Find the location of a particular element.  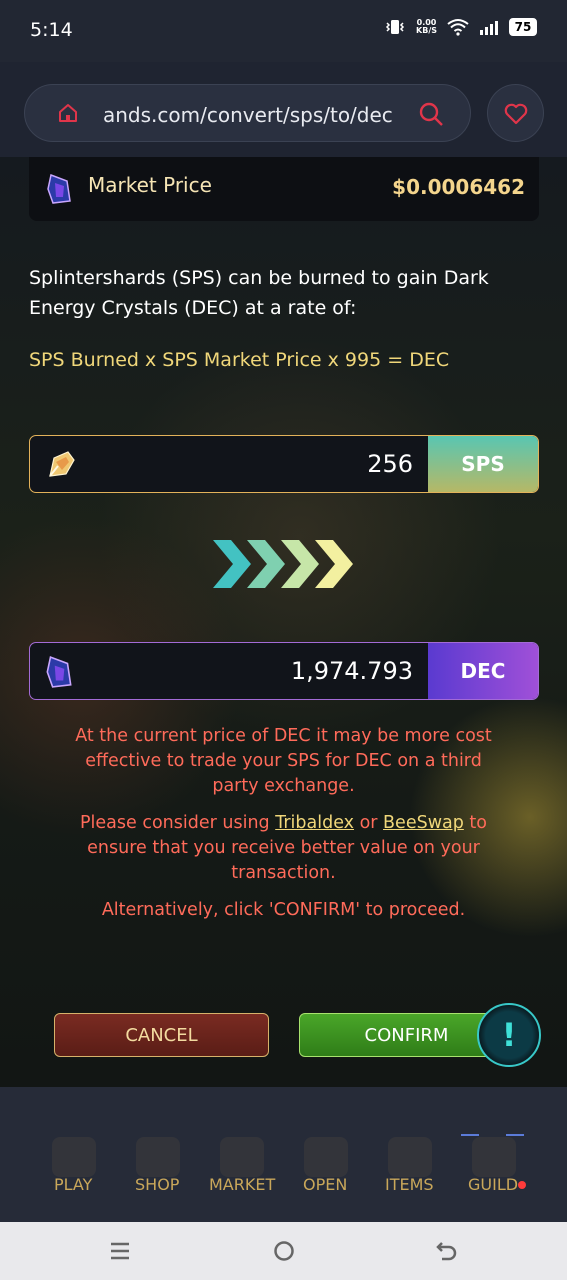

url-text: ands.com/convert/sps/to/dec is located at coordinates (248, 115).